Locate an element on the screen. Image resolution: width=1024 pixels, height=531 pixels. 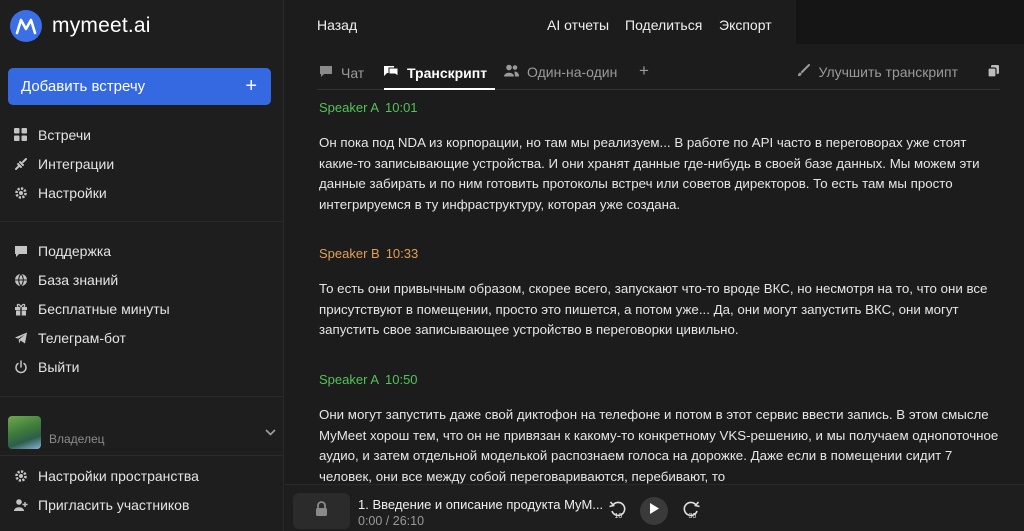
plug-icon is located at coordinates (20, 163).